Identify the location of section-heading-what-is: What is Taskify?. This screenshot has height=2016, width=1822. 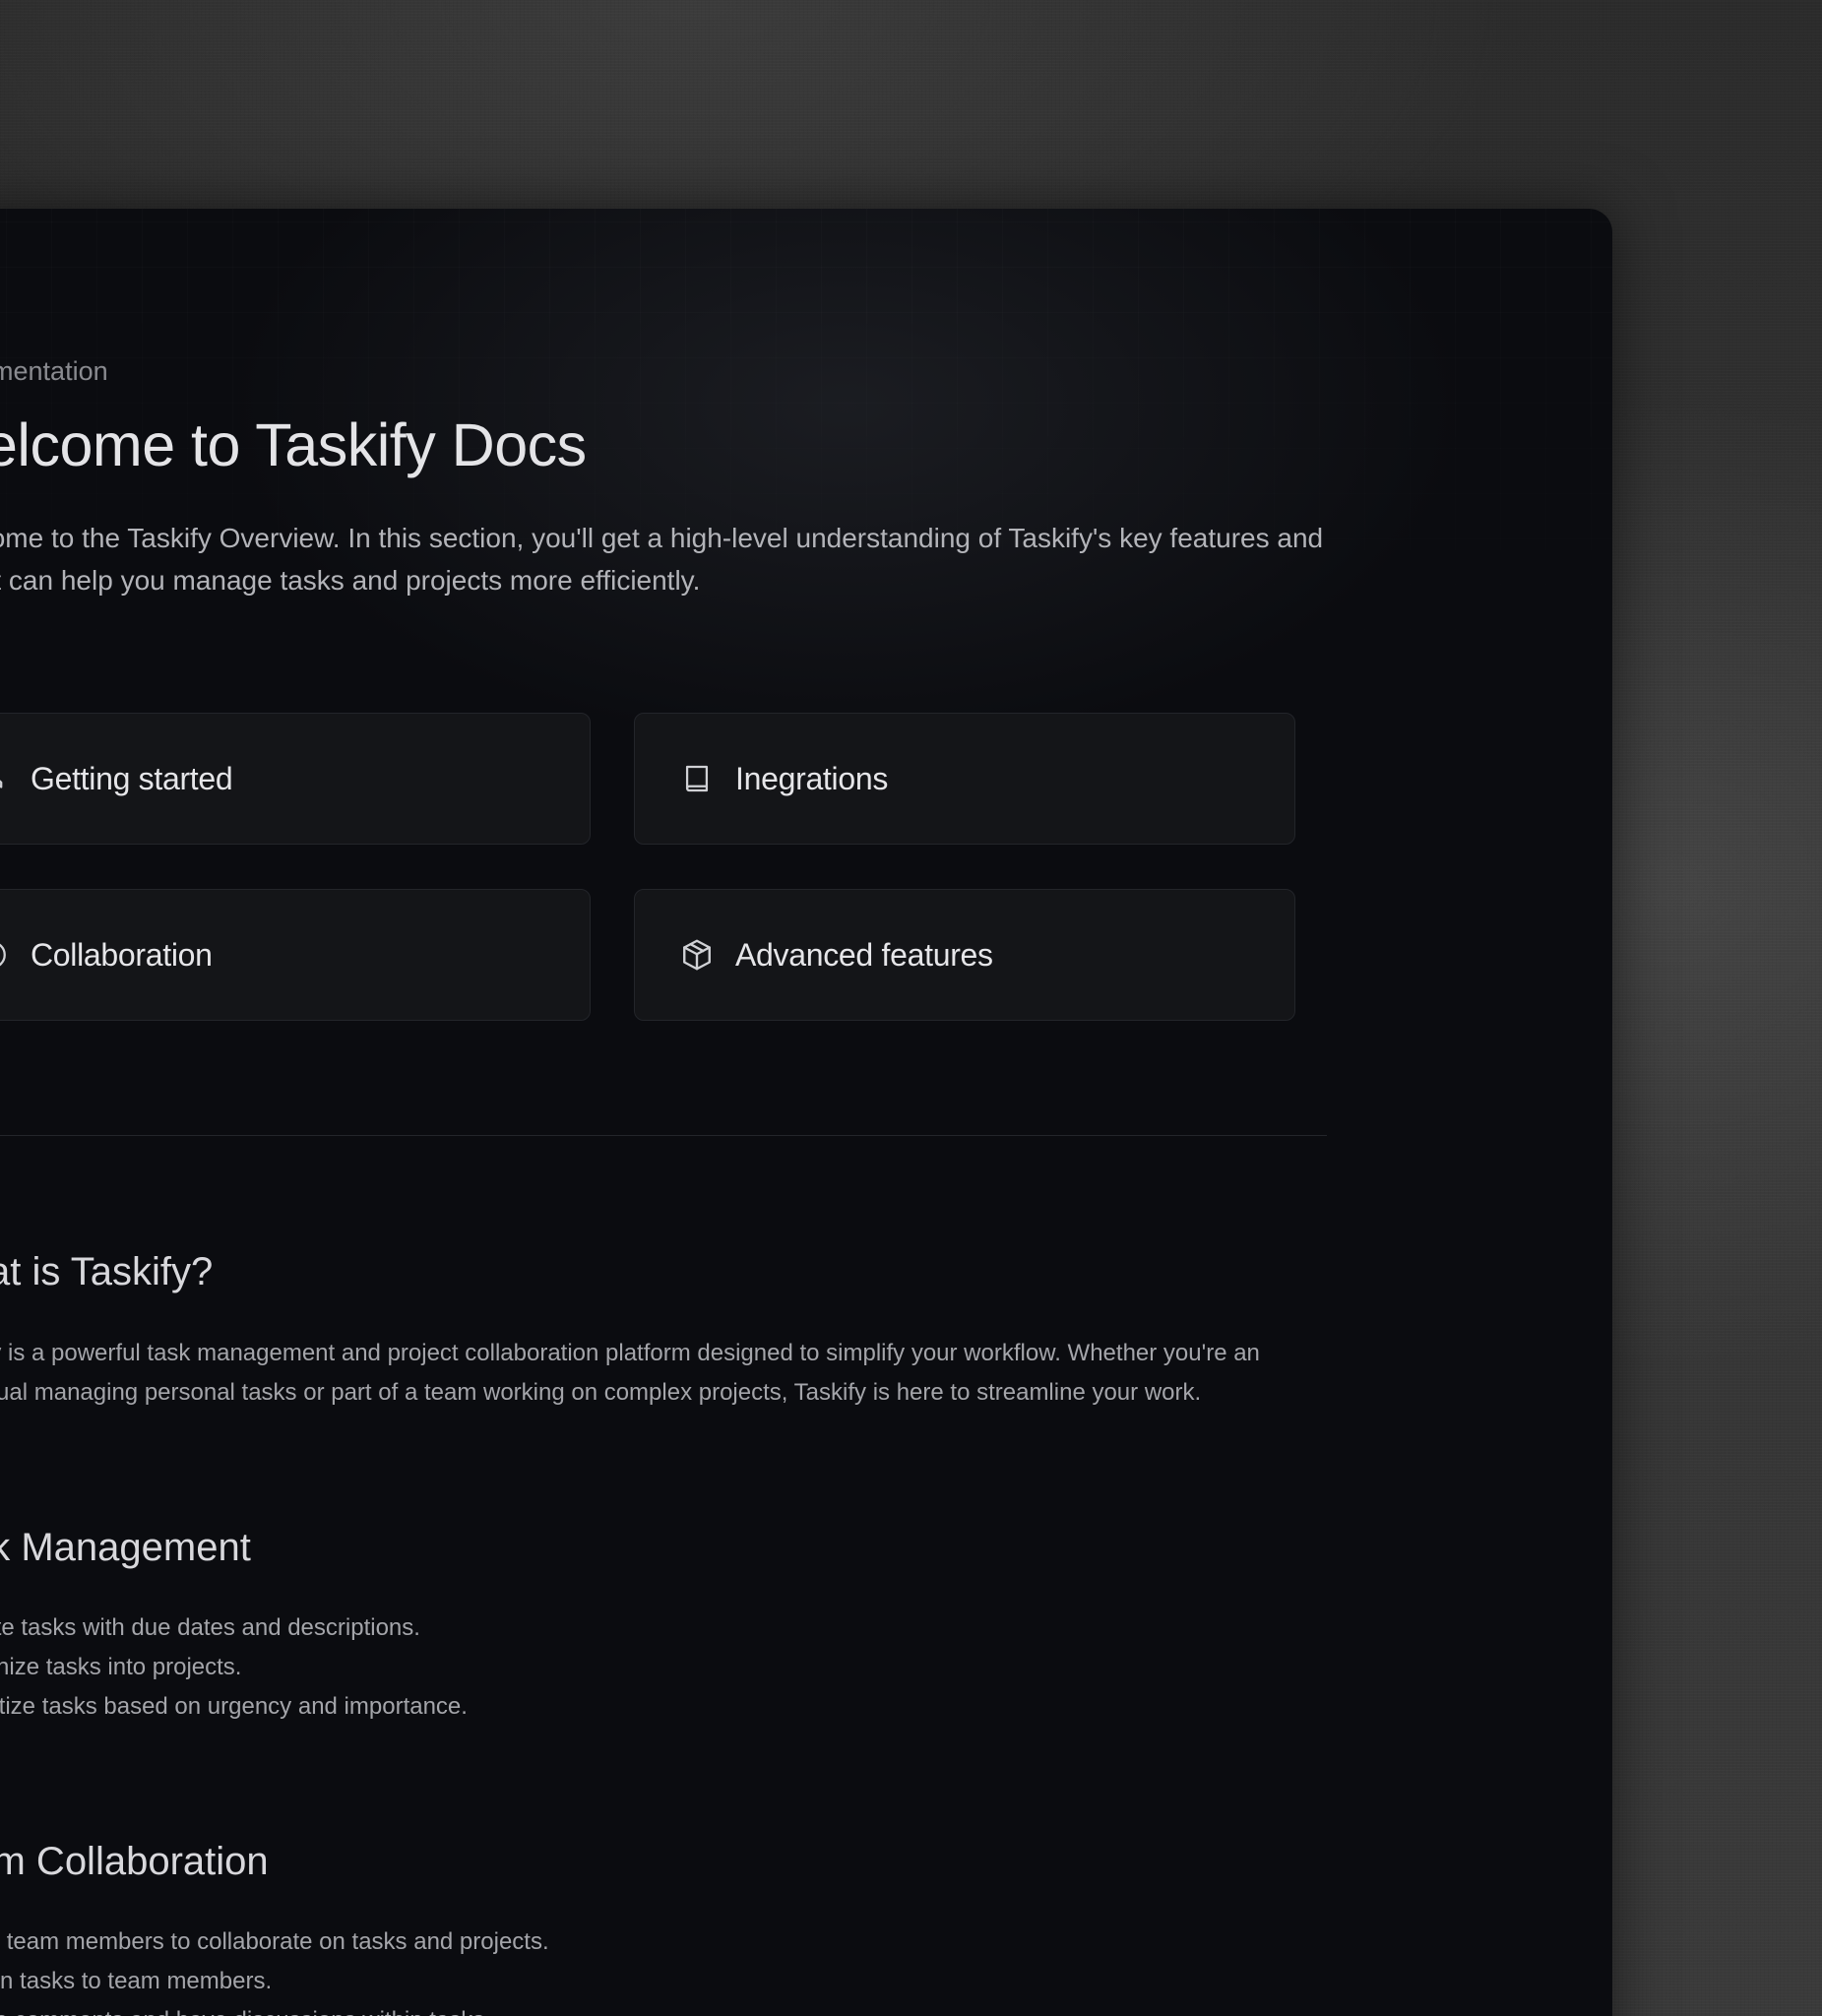
(107, 1271).